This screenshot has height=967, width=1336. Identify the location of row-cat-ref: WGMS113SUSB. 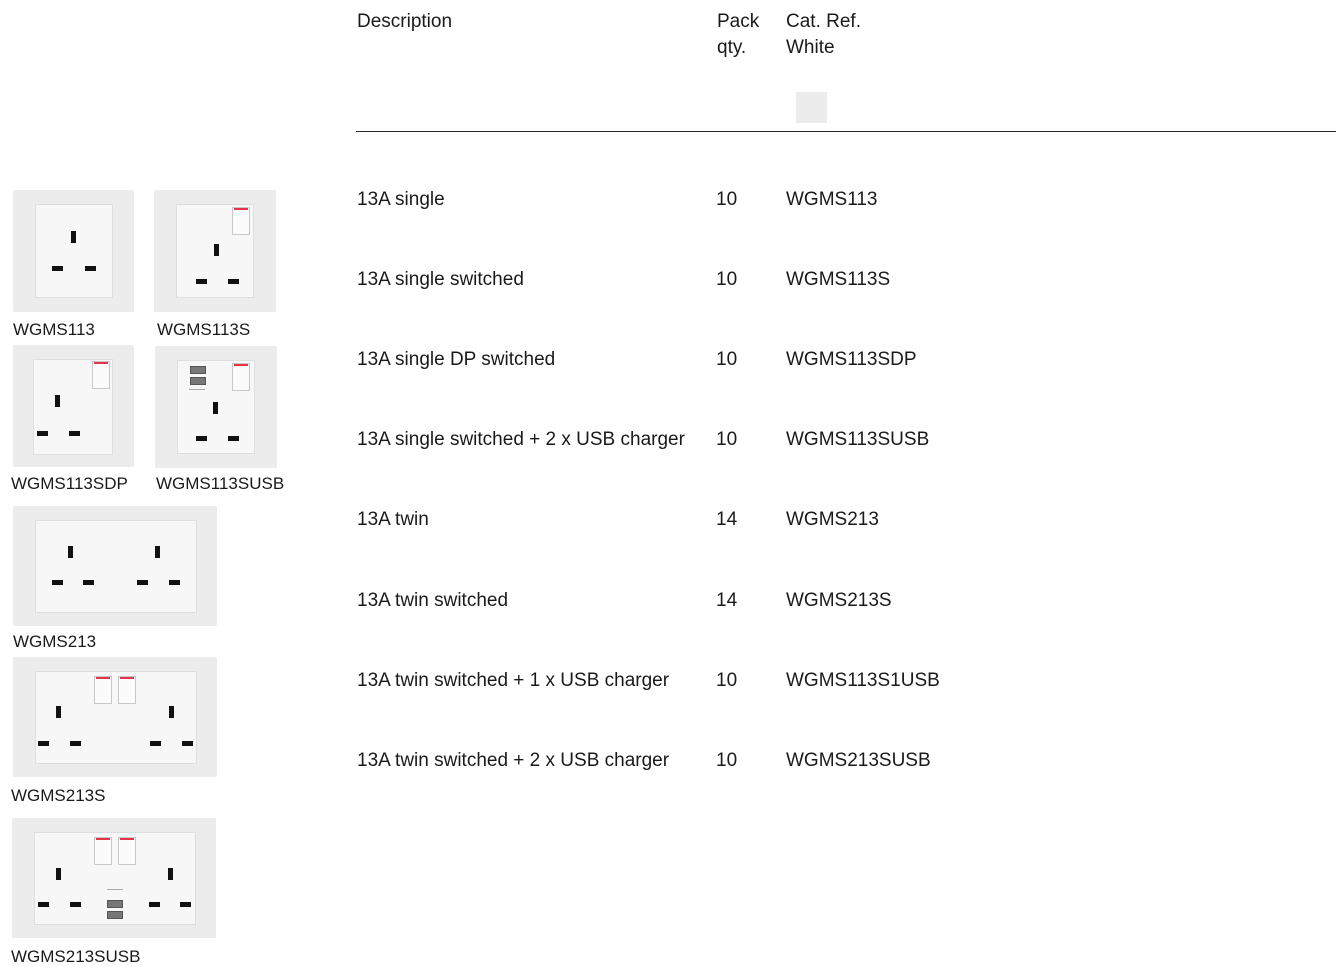
(858, 439).